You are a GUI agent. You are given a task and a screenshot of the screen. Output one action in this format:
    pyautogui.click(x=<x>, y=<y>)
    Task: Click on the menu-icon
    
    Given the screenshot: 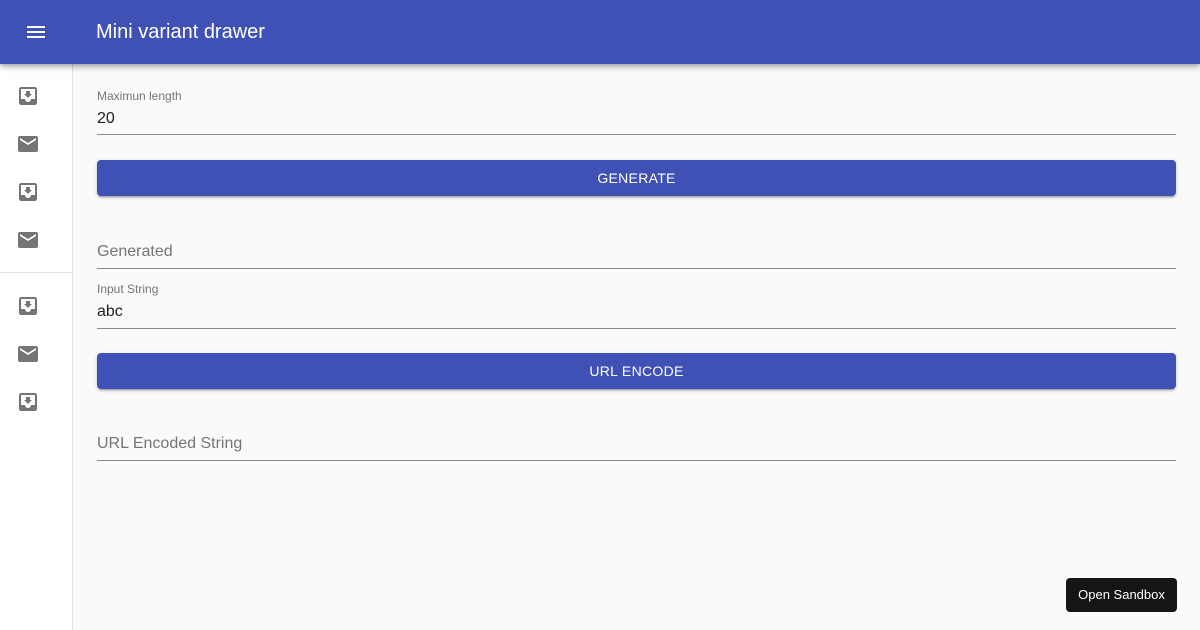 What is the action you would take?
    pyautogui.click(x=36, y=32)
    